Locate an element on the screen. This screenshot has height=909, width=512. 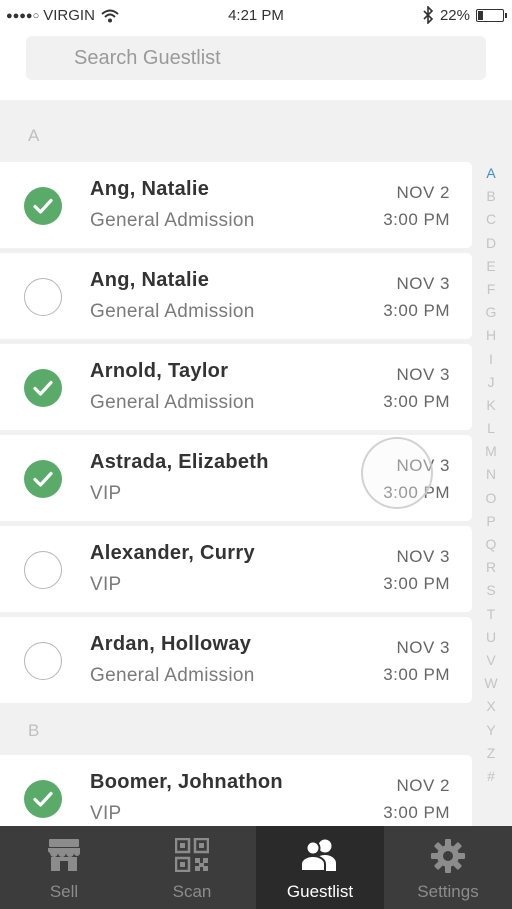
section-header-a: A is located at coordinates (34, 135).